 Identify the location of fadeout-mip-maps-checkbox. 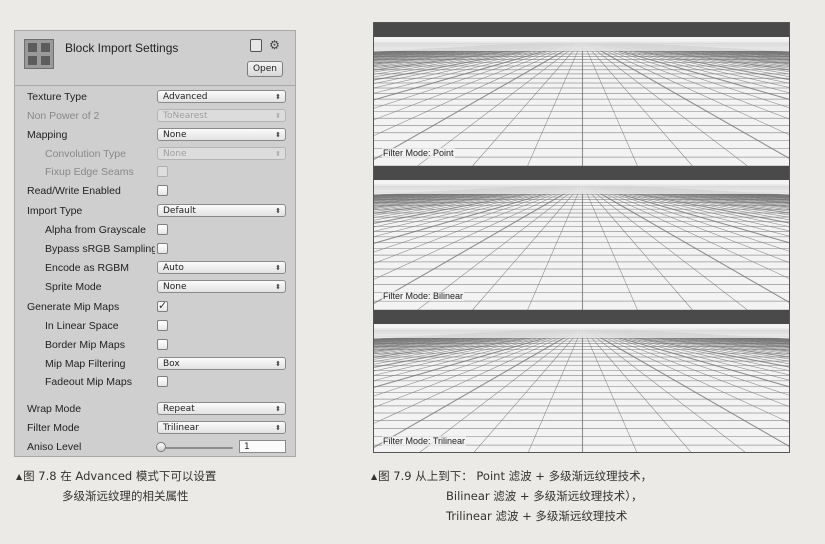
(162, 381).